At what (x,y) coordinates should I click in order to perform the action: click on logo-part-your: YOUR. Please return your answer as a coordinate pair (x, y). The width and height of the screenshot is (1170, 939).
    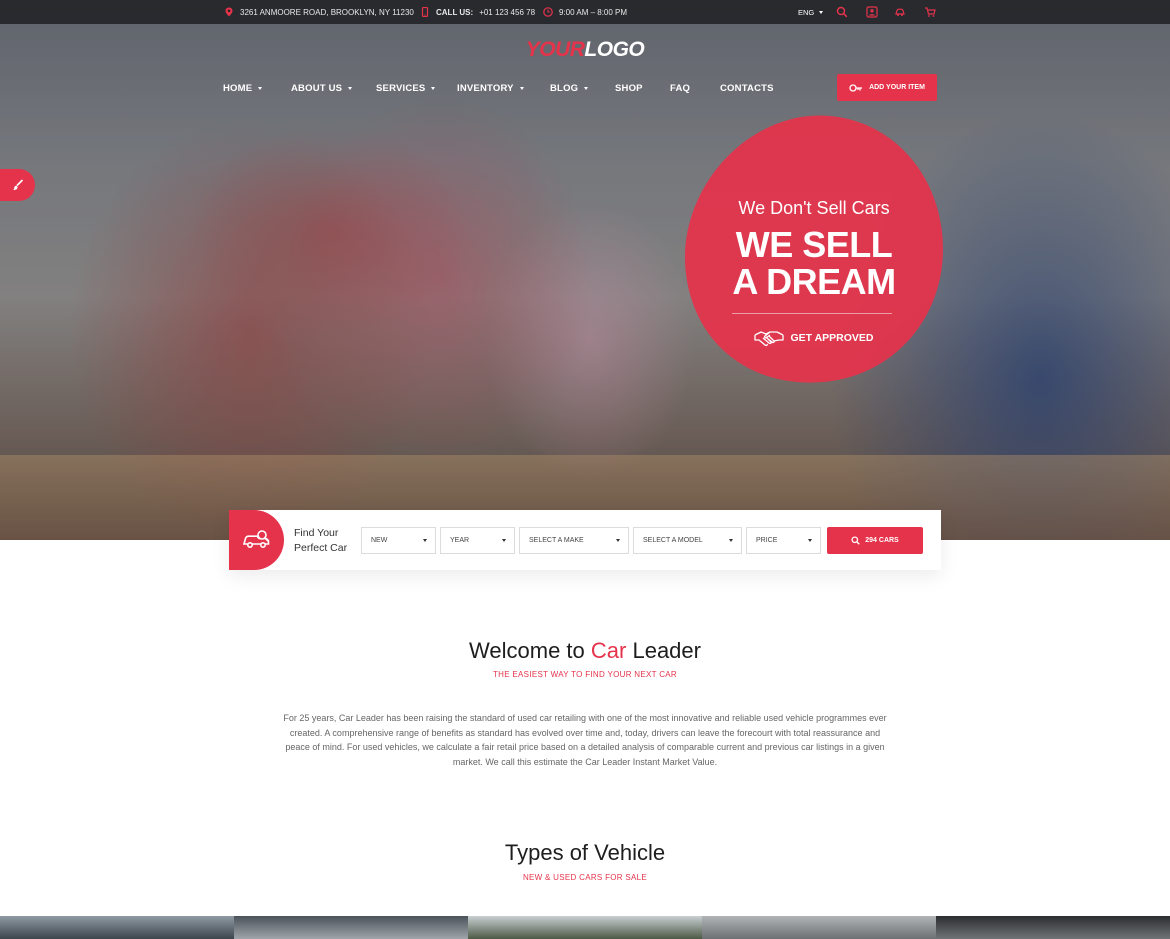
    Looking at the image, I should click on (555, 49).